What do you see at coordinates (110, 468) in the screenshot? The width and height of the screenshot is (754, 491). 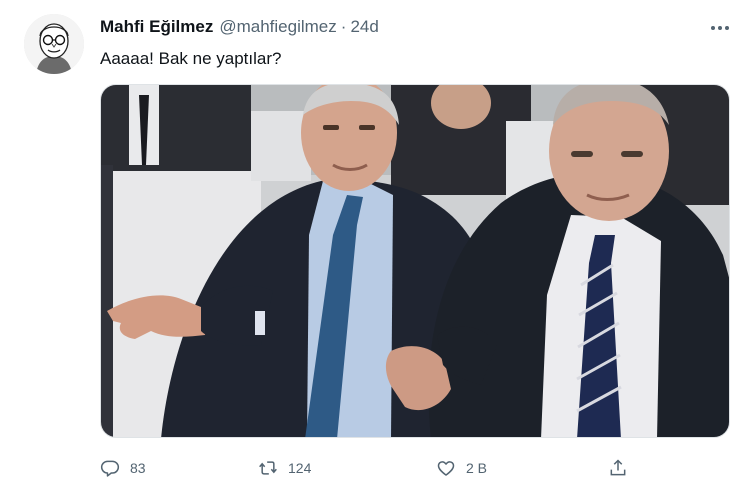 I see `reply-icon` at bounding box center [110, 468].